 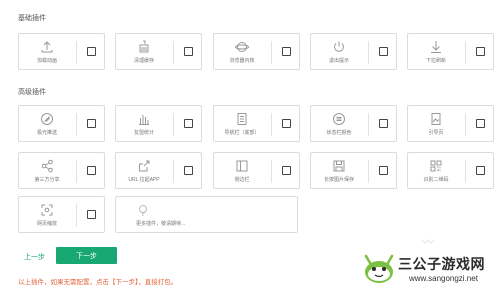 What do you see at coordinates (34, 257) in the screenshot?
I see `prev-step-link: 上一步` at bounding box center [34, 257].